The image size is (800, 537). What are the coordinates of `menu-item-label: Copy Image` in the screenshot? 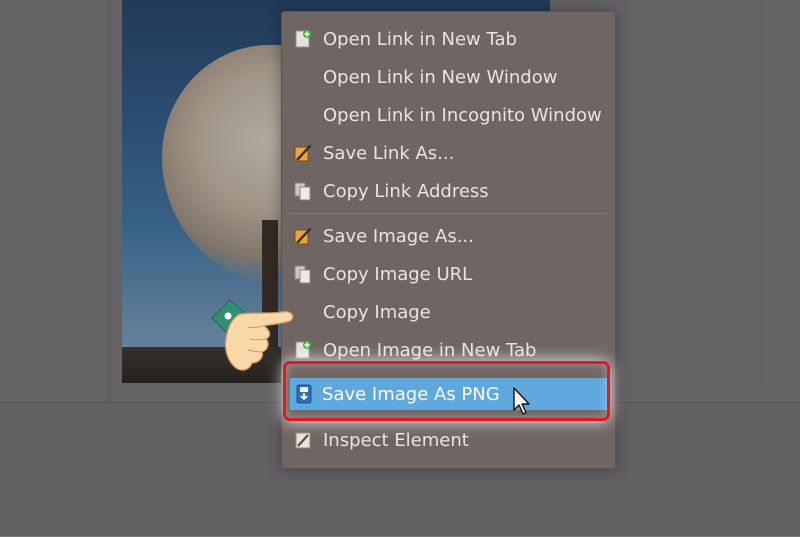 It's located at (377, 312).